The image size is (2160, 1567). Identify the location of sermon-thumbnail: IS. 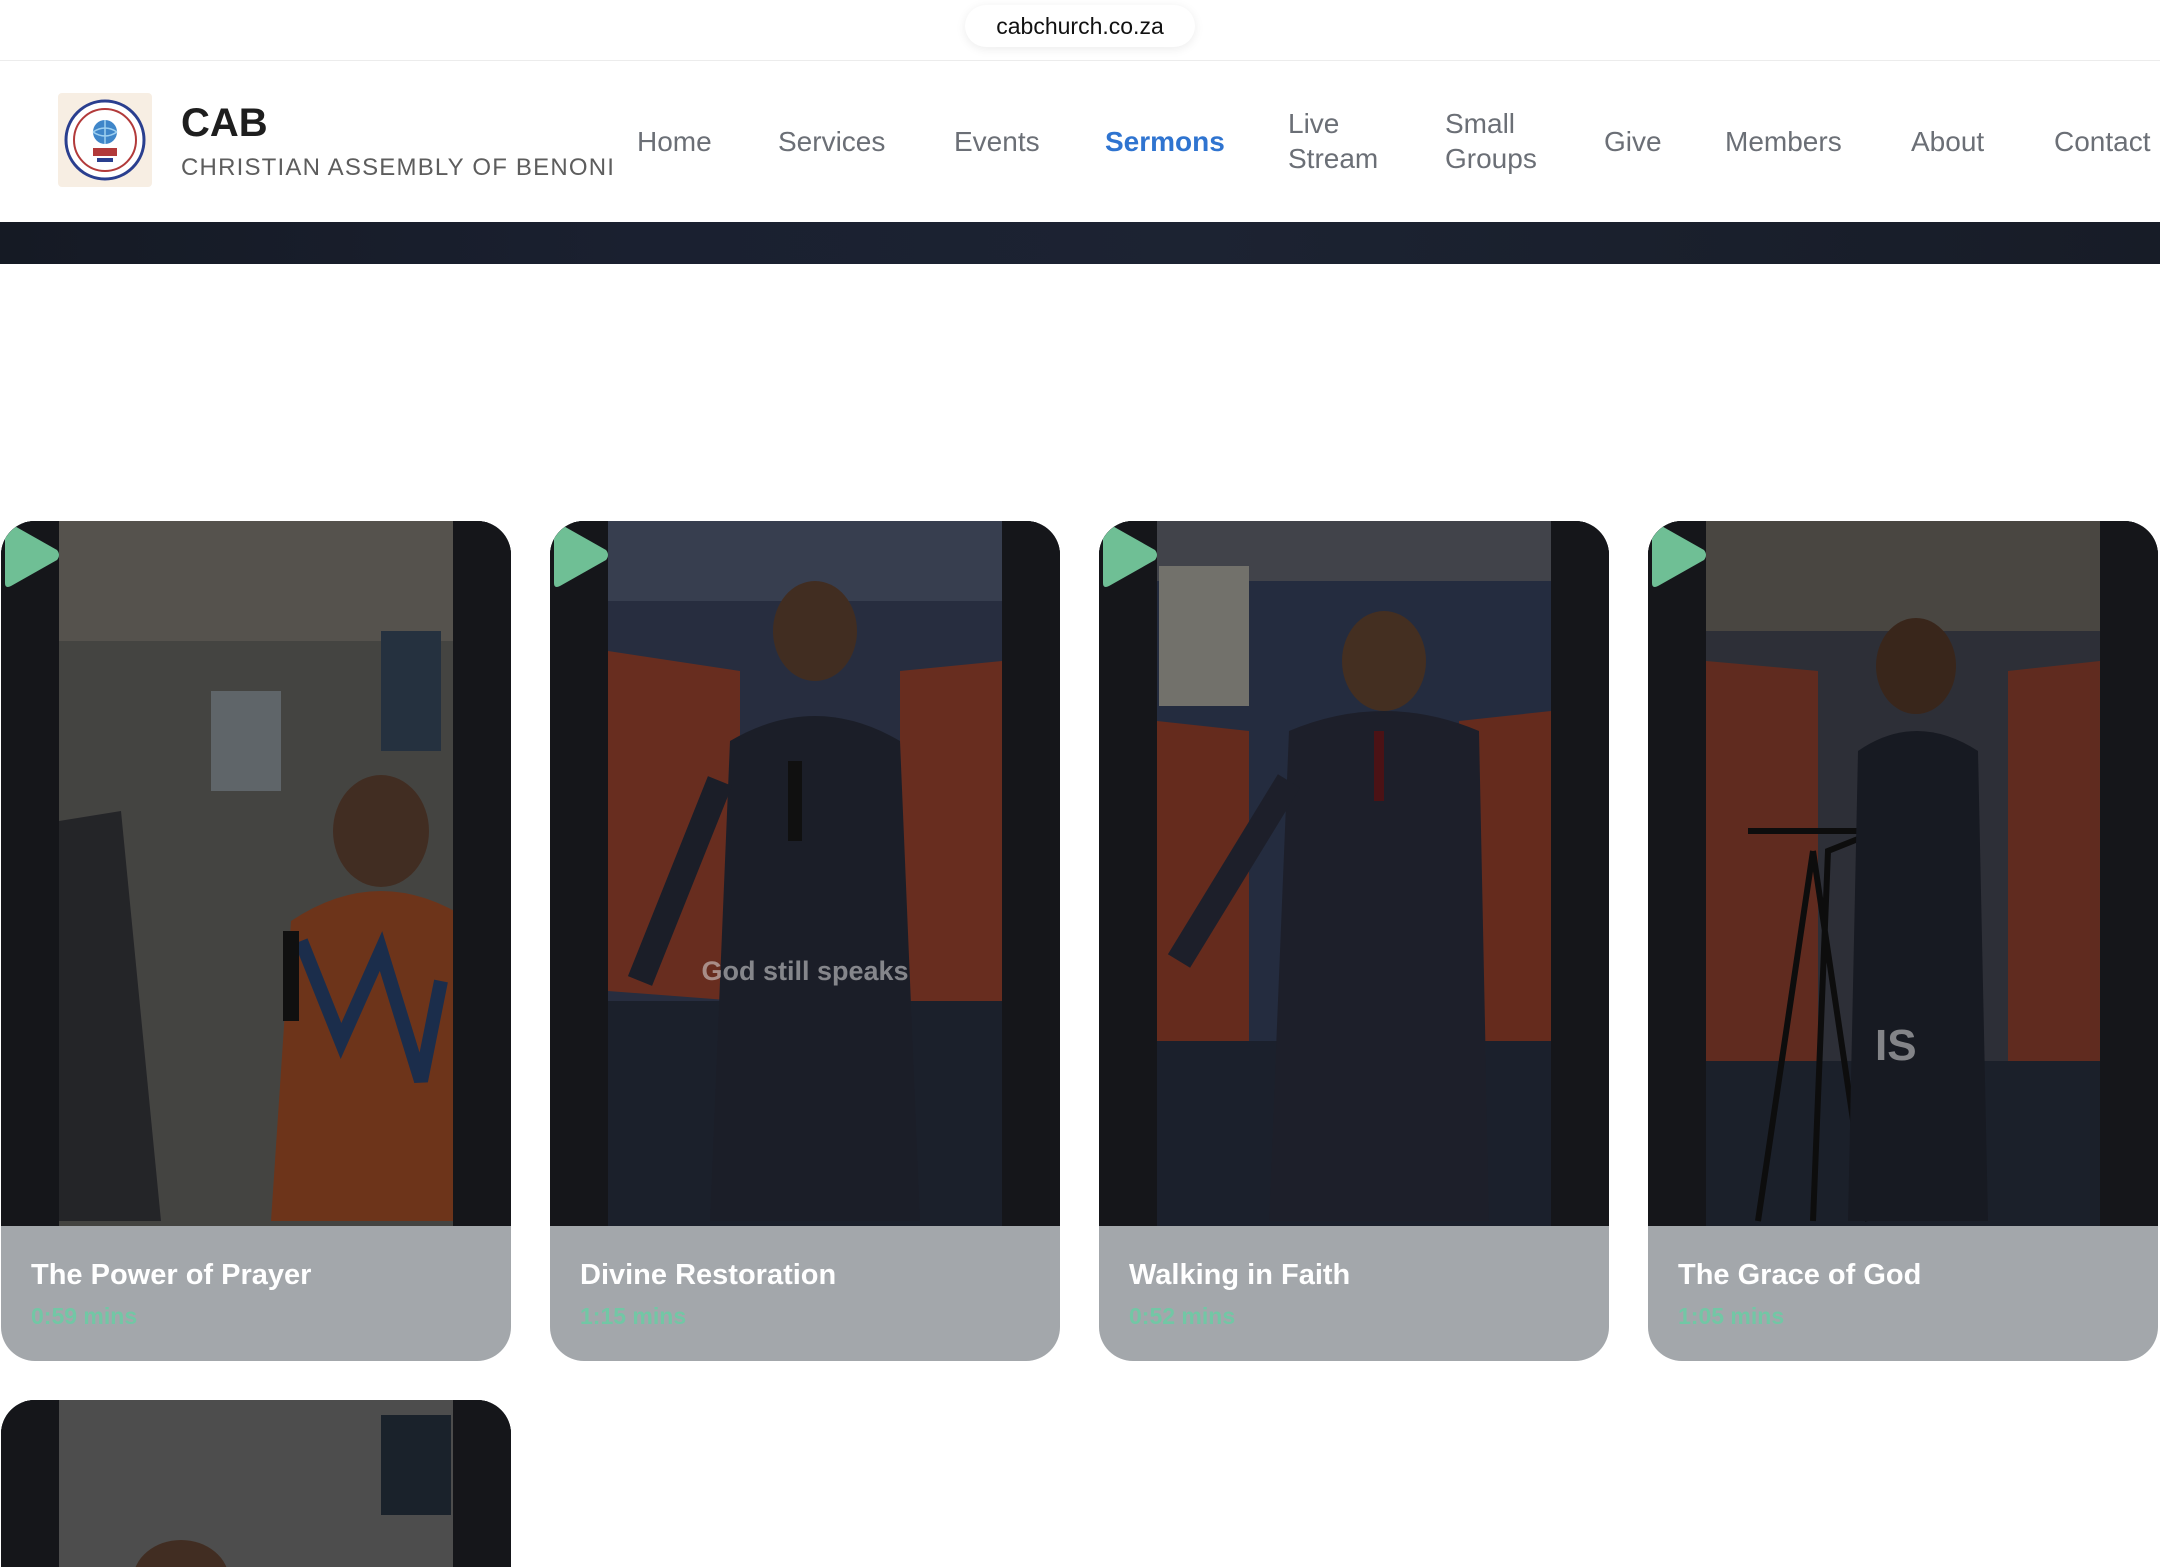
(1903, 873).